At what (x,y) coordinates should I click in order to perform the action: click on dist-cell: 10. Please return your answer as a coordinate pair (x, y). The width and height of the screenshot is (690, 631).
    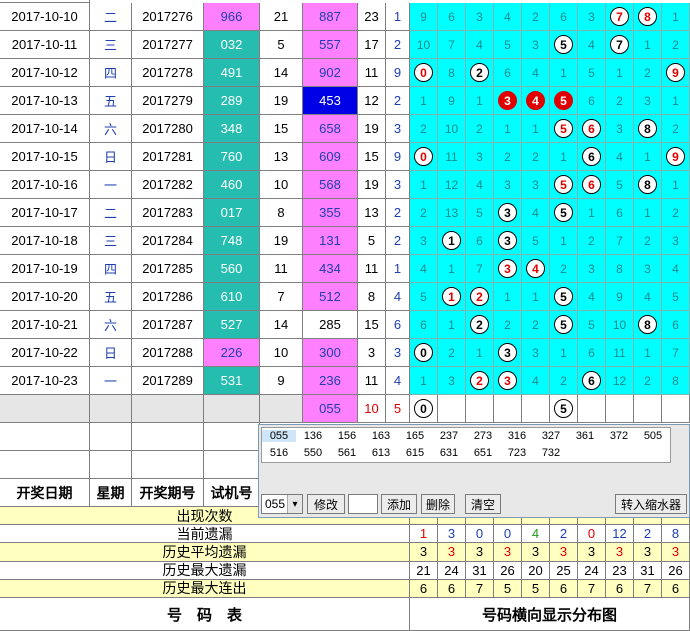
    Looking at the image, I should click on (424, 45).